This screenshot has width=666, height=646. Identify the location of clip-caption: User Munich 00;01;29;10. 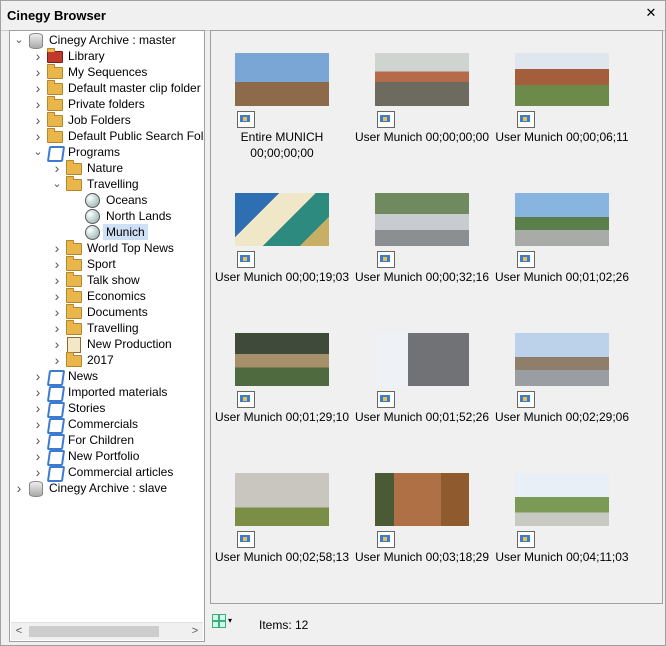
(282, 417).